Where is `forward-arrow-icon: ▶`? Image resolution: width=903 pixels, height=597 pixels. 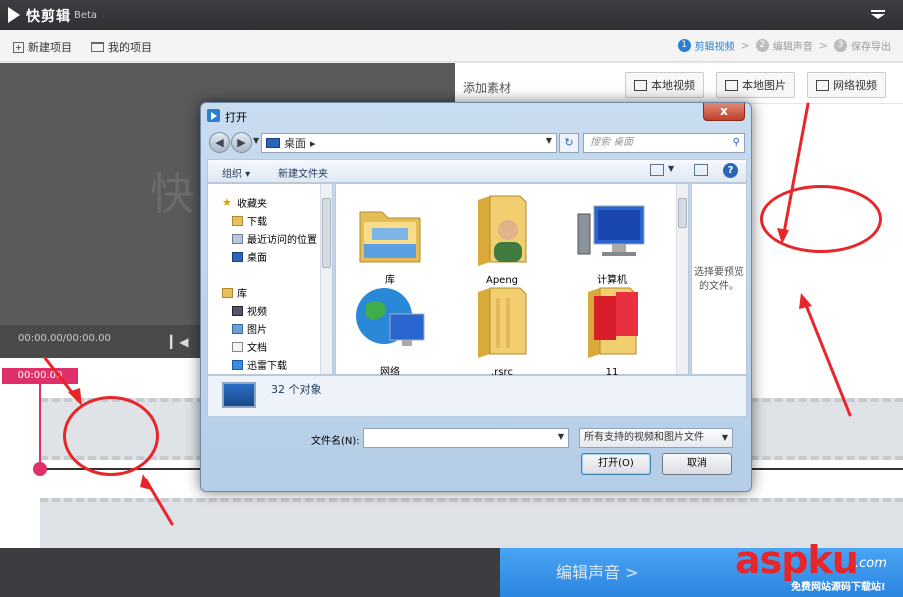
forward-arrow-icon: ▶ is located at coordinates (241, 142).